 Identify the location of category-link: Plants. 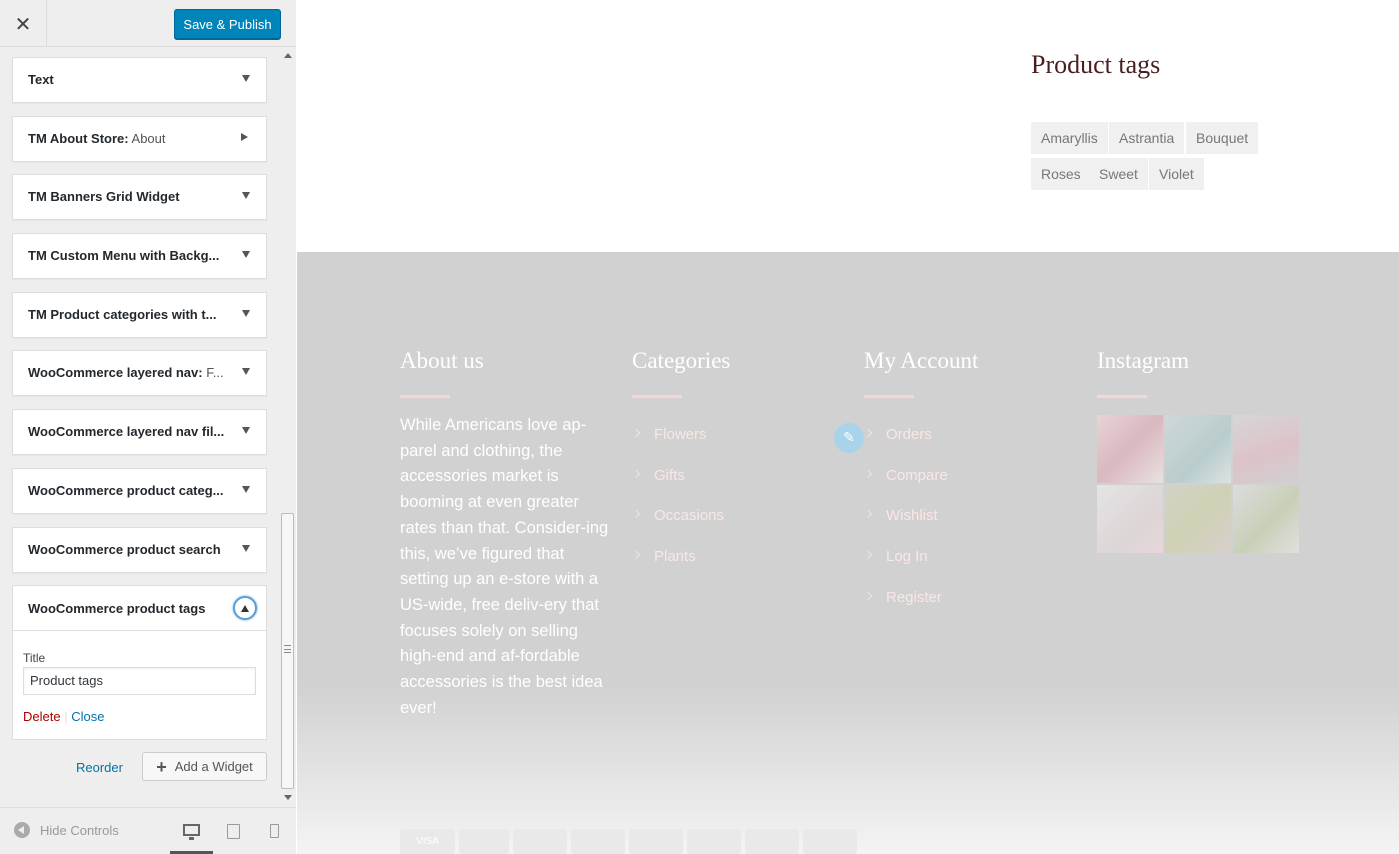
(663, 556).